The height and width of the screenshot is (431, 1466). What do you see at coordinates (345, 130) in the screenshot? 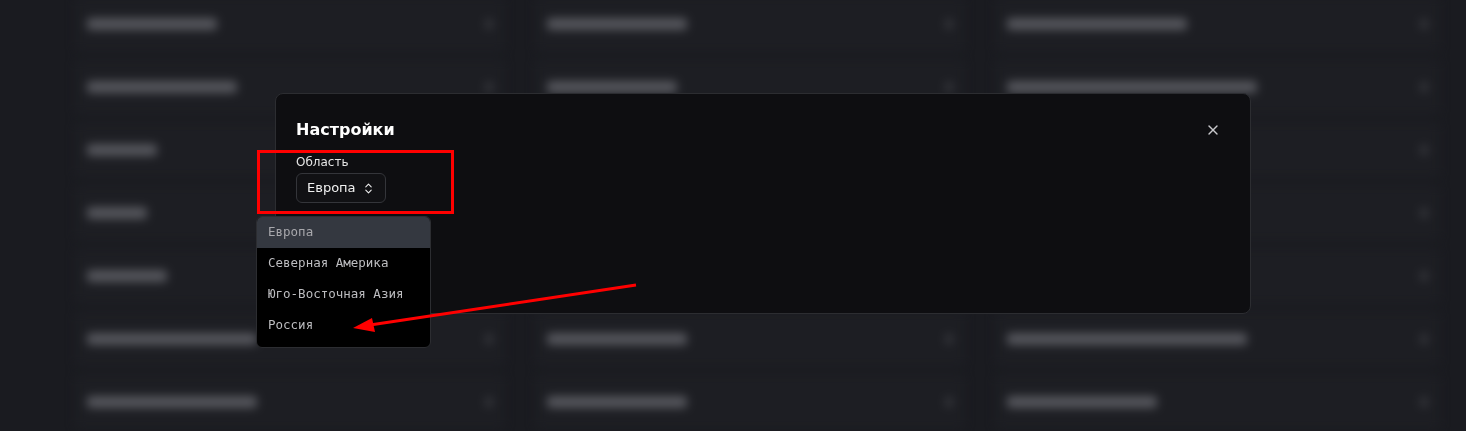
I see `dialog-title: Настройки` at bounding box center [345, 130].